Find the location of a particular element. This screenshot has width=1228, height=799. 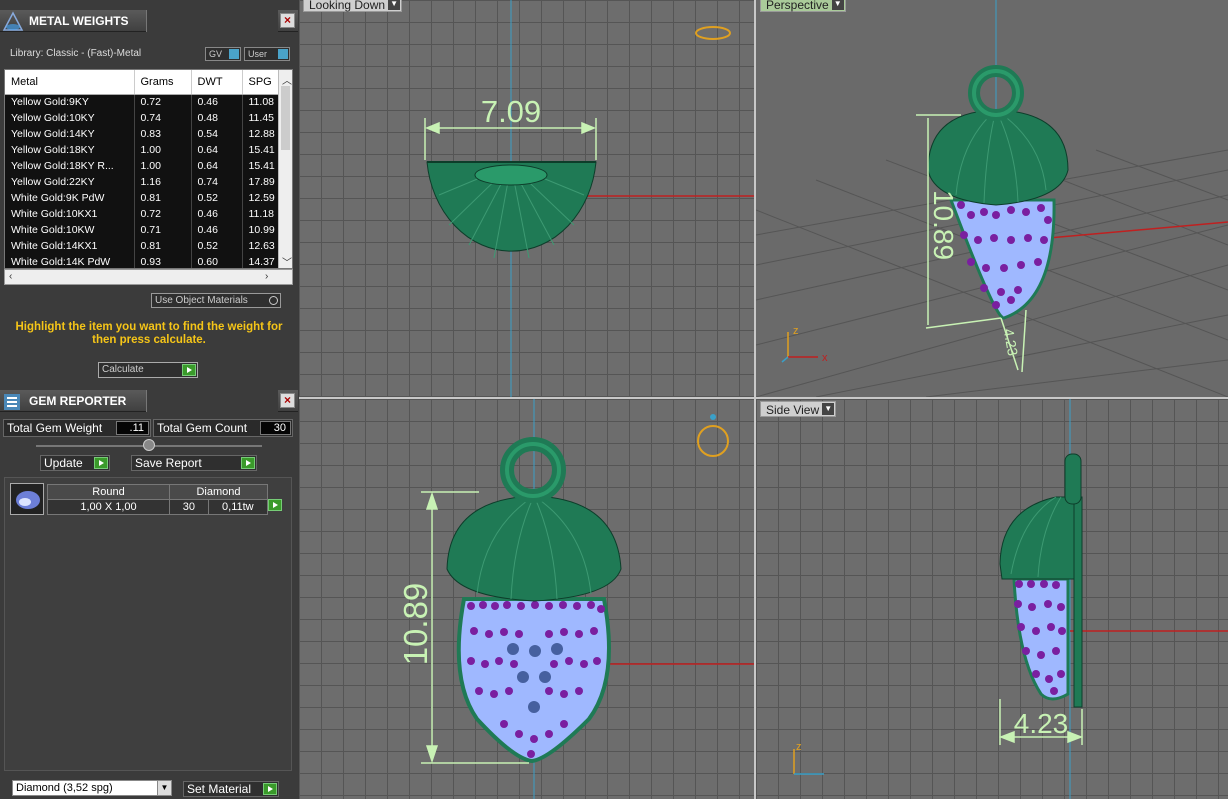

table-cell: 11.08 is located at coordinates (261, 102).